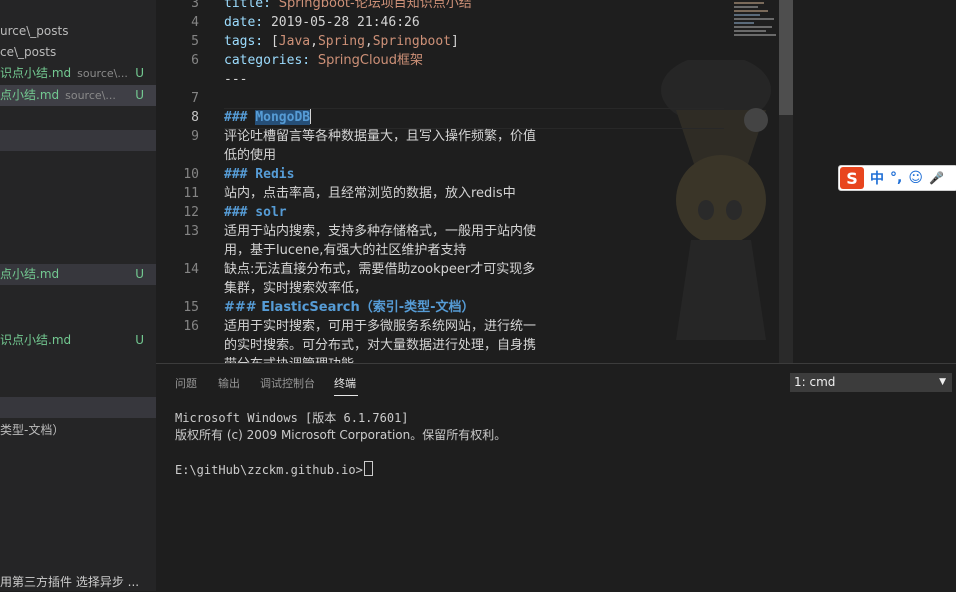 The height and width of the screenshot is (592, 956). Describe the element at coordinates (380, 231) in the screenshot. I see `code-line: 适用于站内搜索，支持多种存储格式，一般用于站内使` at that location.